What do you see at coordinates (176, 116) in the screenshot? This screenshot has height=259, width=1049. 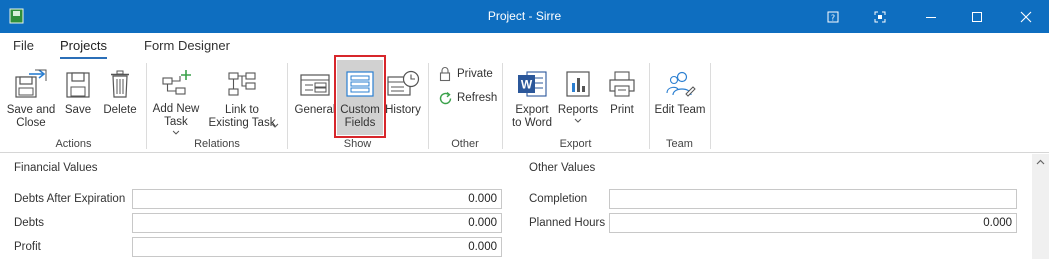 I see `add-new-task-label: Add New Task` at bounding box center [176, 116].